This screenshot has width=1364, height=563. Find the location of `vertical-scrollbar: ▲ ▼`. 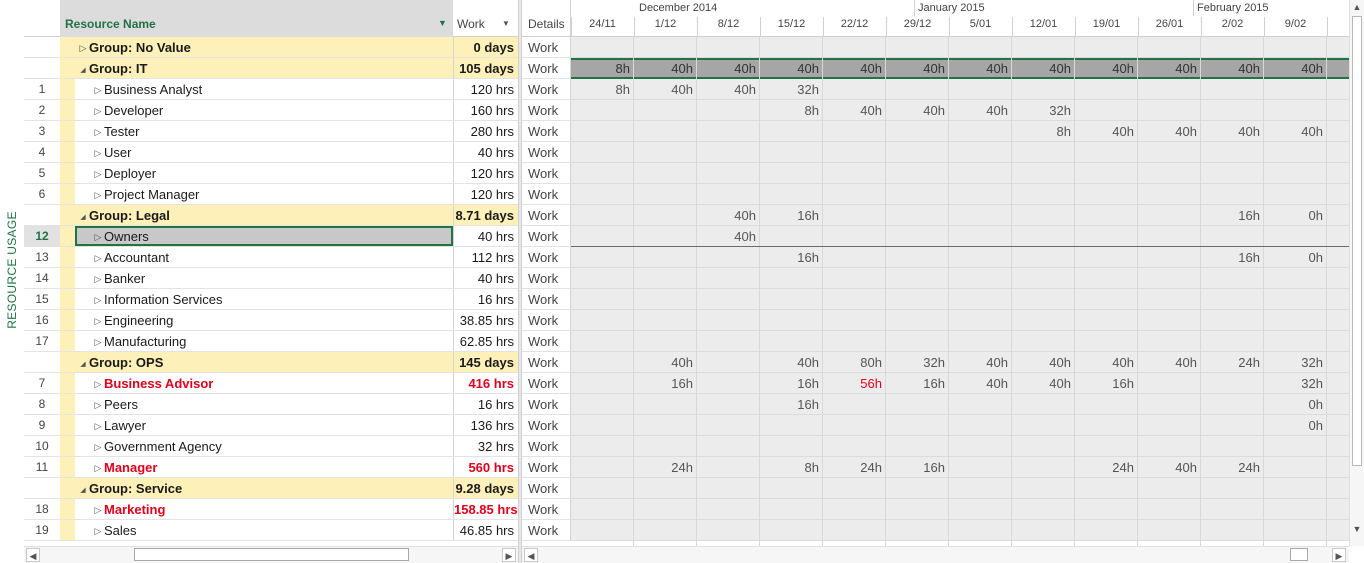

vertical-scrollbar: ▲ ▼ is located at coordinates (1356, 273).